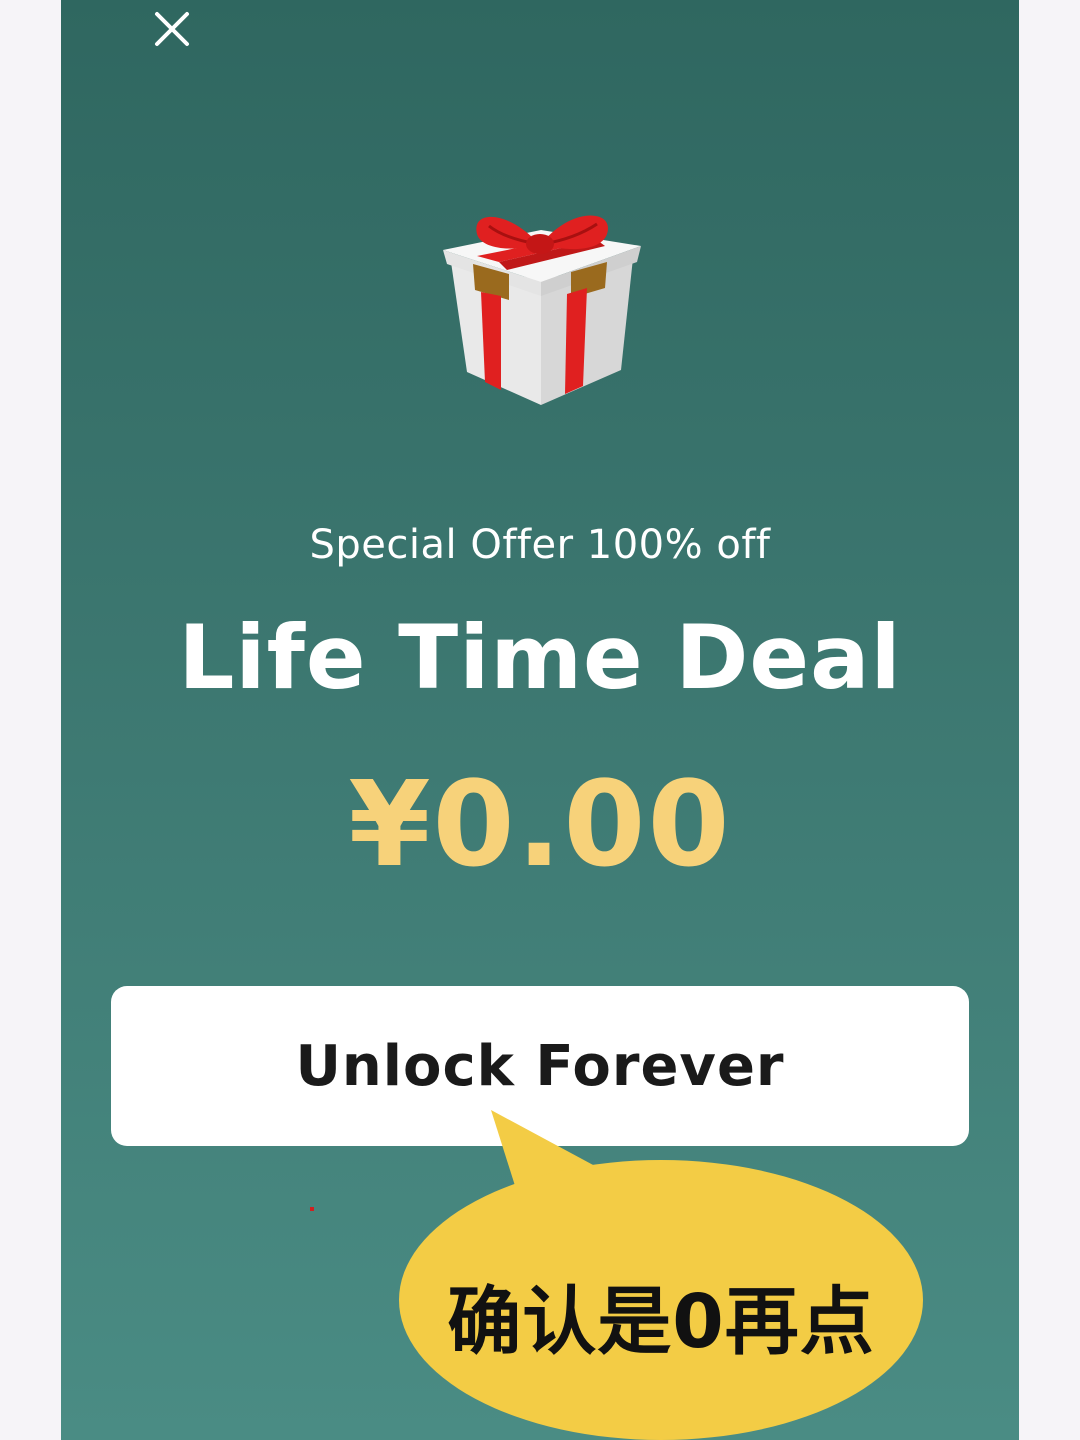  Describe the element at coordinates (540, 657) in the screenshot. I see `offer-title: Life Time Deal` at that location.